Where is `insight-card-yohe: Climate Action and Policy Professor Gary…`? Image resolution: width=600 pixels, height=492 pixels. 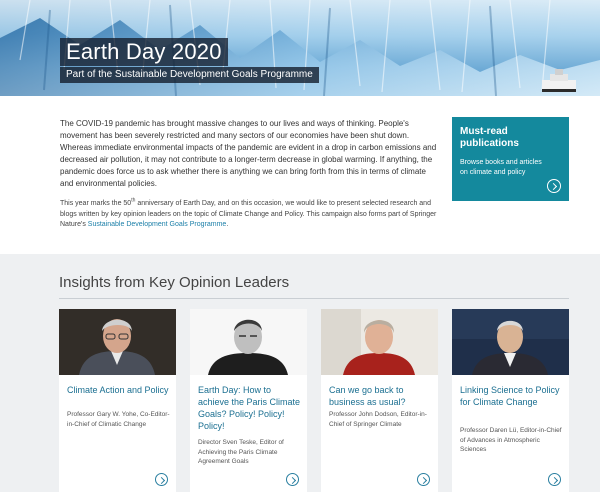 insight-card-yohe: Climate Action and Policy Professor Gary… is located at coordinates (117, 400).